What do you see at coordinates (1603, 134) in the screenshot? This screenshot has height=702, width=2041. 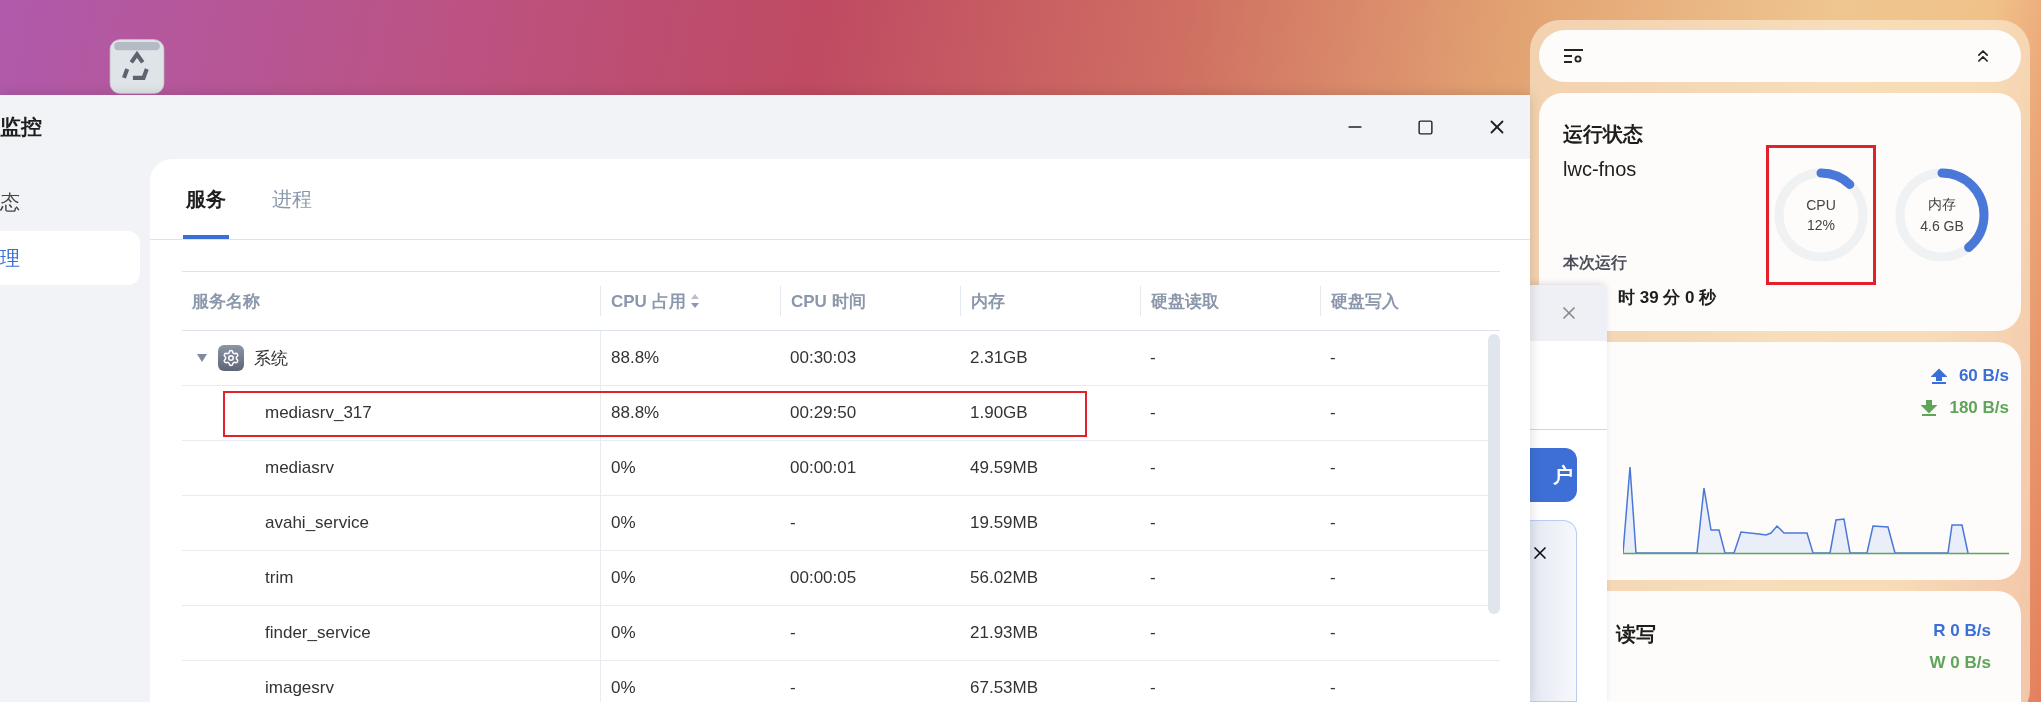 I see `card-title: 运行状态` at bounding box center [1603, 134].